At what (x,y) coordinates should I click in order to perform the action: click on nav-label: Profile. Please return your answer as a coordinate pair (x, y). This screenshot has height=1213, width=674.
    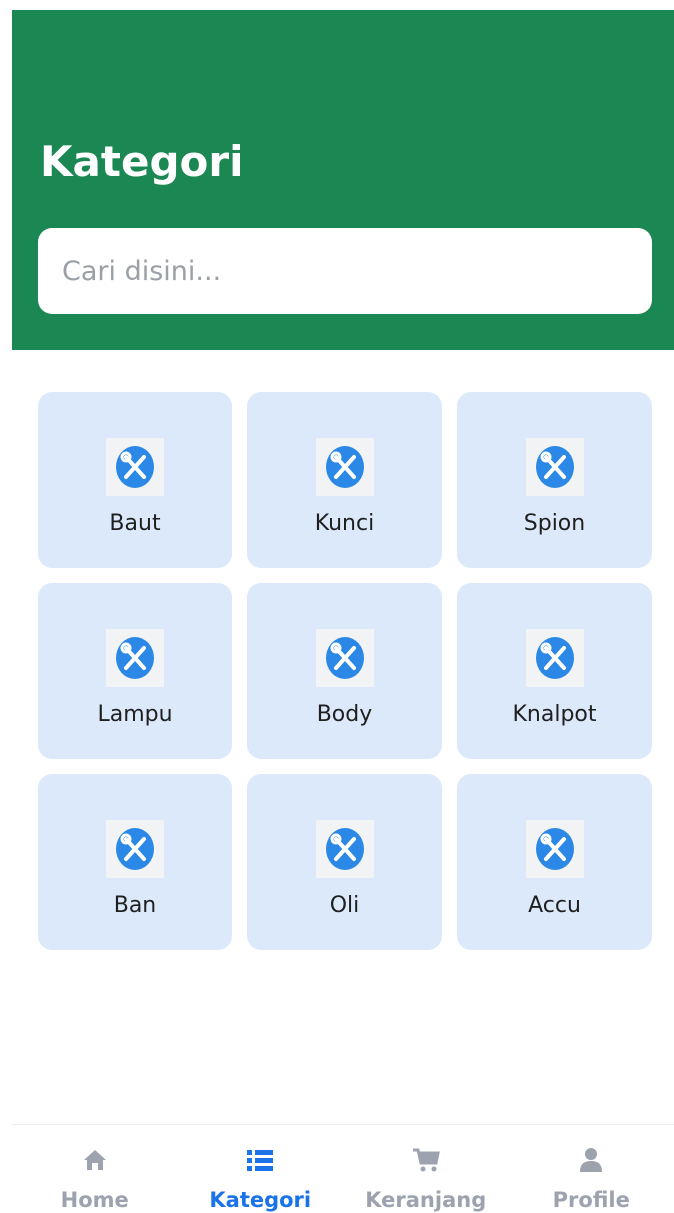
    Looking at the image, I should click on (591, 1200).